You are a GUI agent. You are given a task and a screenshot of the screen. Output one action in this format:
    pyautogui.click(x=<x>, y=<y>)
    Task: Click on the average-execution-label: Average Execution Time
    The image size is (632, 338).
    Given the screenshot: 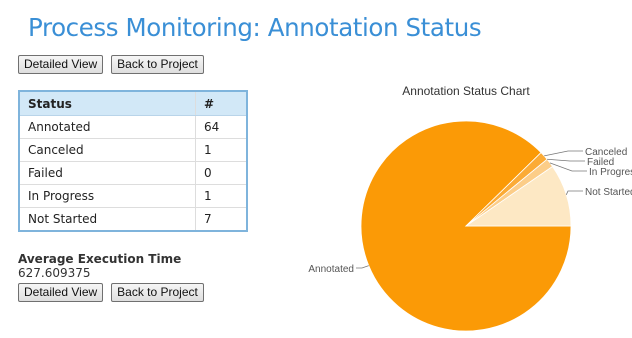 What is the action you would take?
    pyautogui.click(x=100, y=259)
    